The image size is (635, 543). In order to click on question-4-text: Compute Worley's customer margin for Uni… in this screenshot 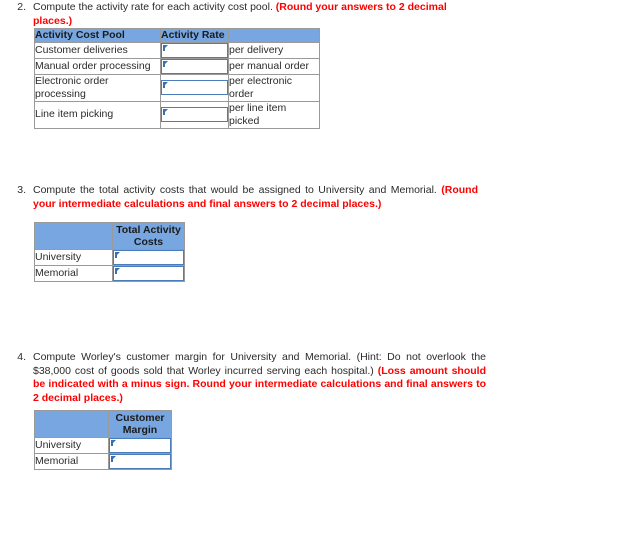, I will do `click(256, 378)`.